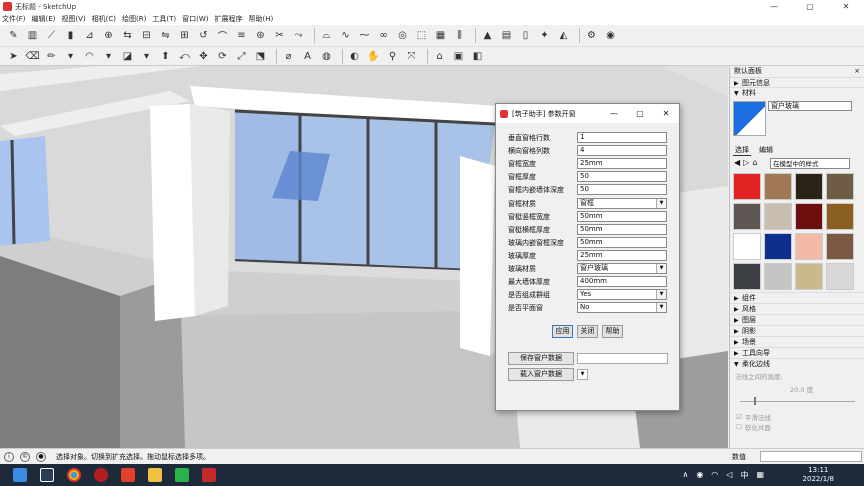 The image size is (864, 486). Describe the element at coordinates (128, 475) in the screenshot. I see `app-icon` at that location.